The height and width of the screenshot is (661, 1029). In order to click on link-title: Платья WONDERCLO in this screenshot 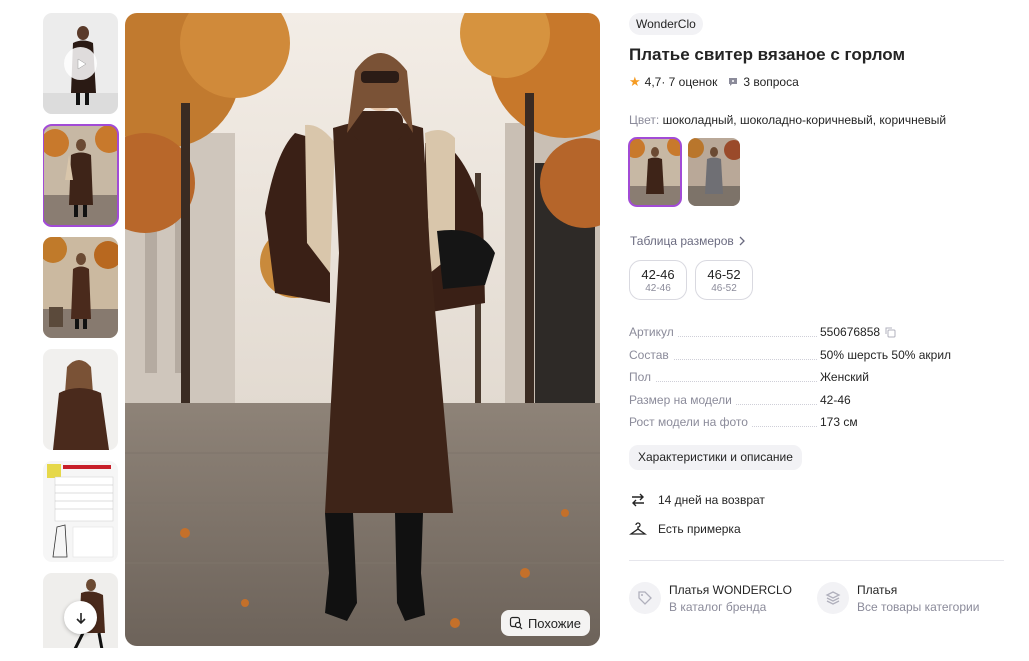, I will do `click(730, 589)`.